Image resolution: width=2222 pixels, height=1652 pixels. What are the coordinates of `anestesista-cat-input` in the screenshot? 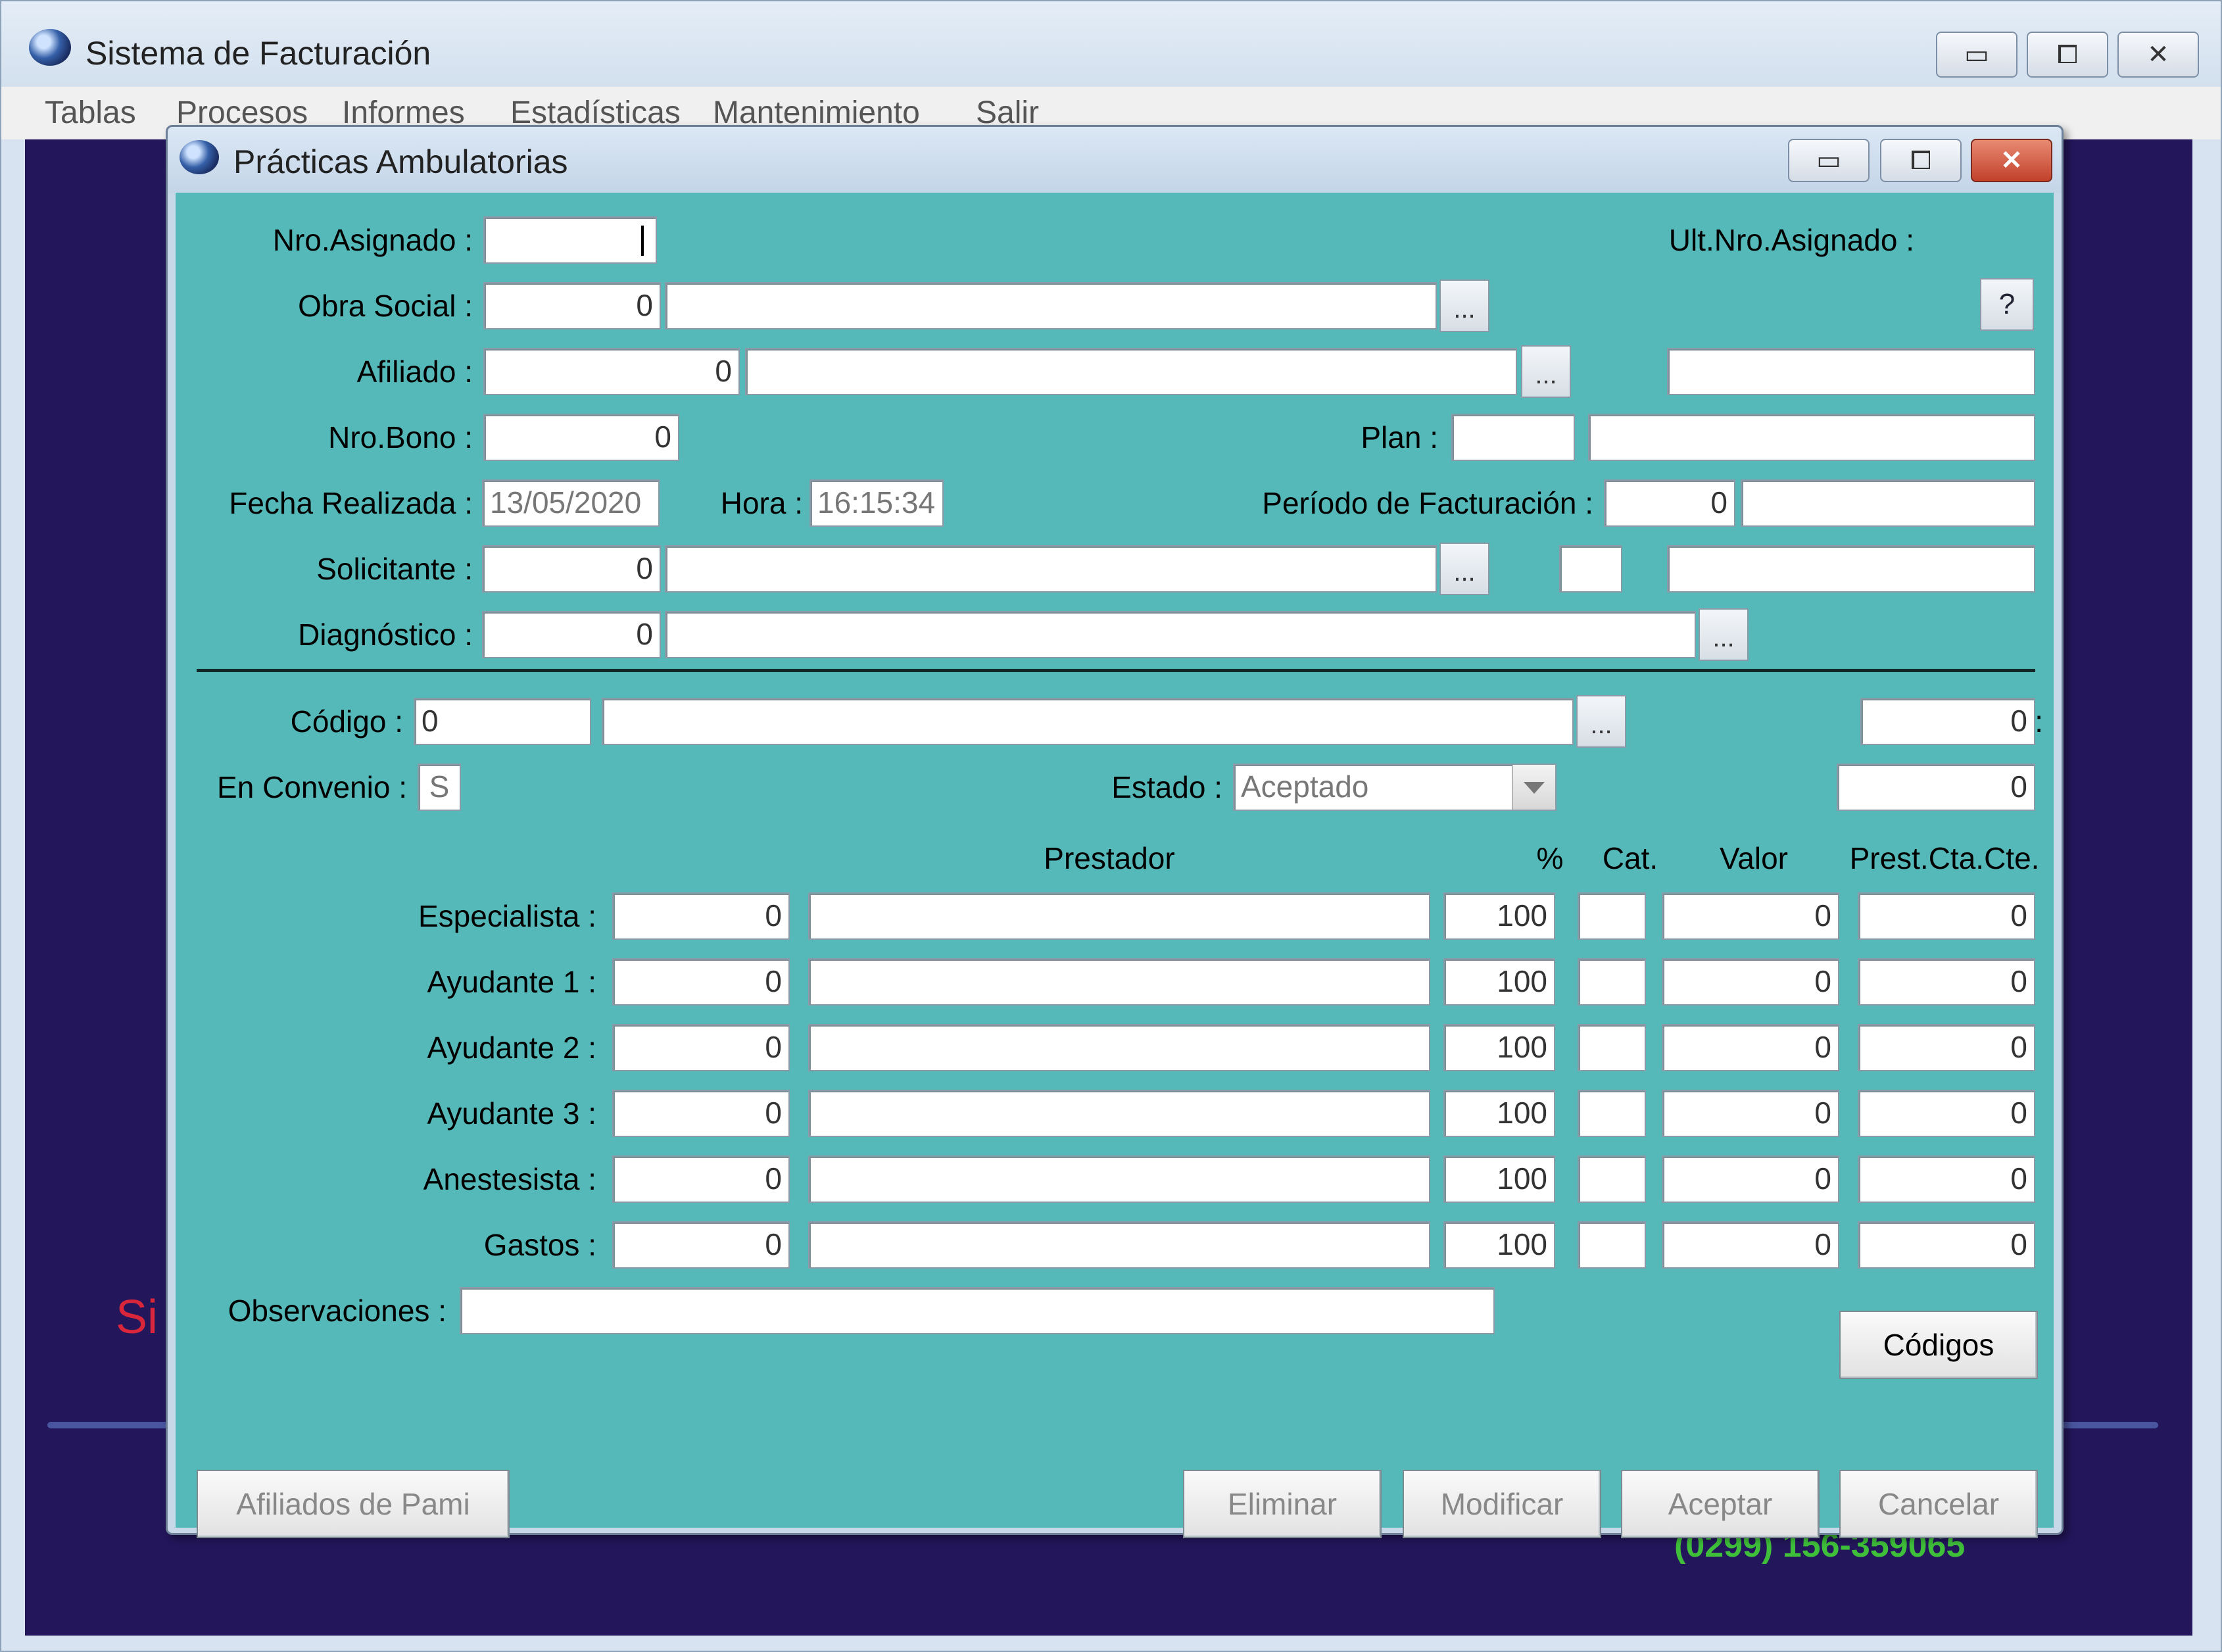 It's located at (1612, 1179).